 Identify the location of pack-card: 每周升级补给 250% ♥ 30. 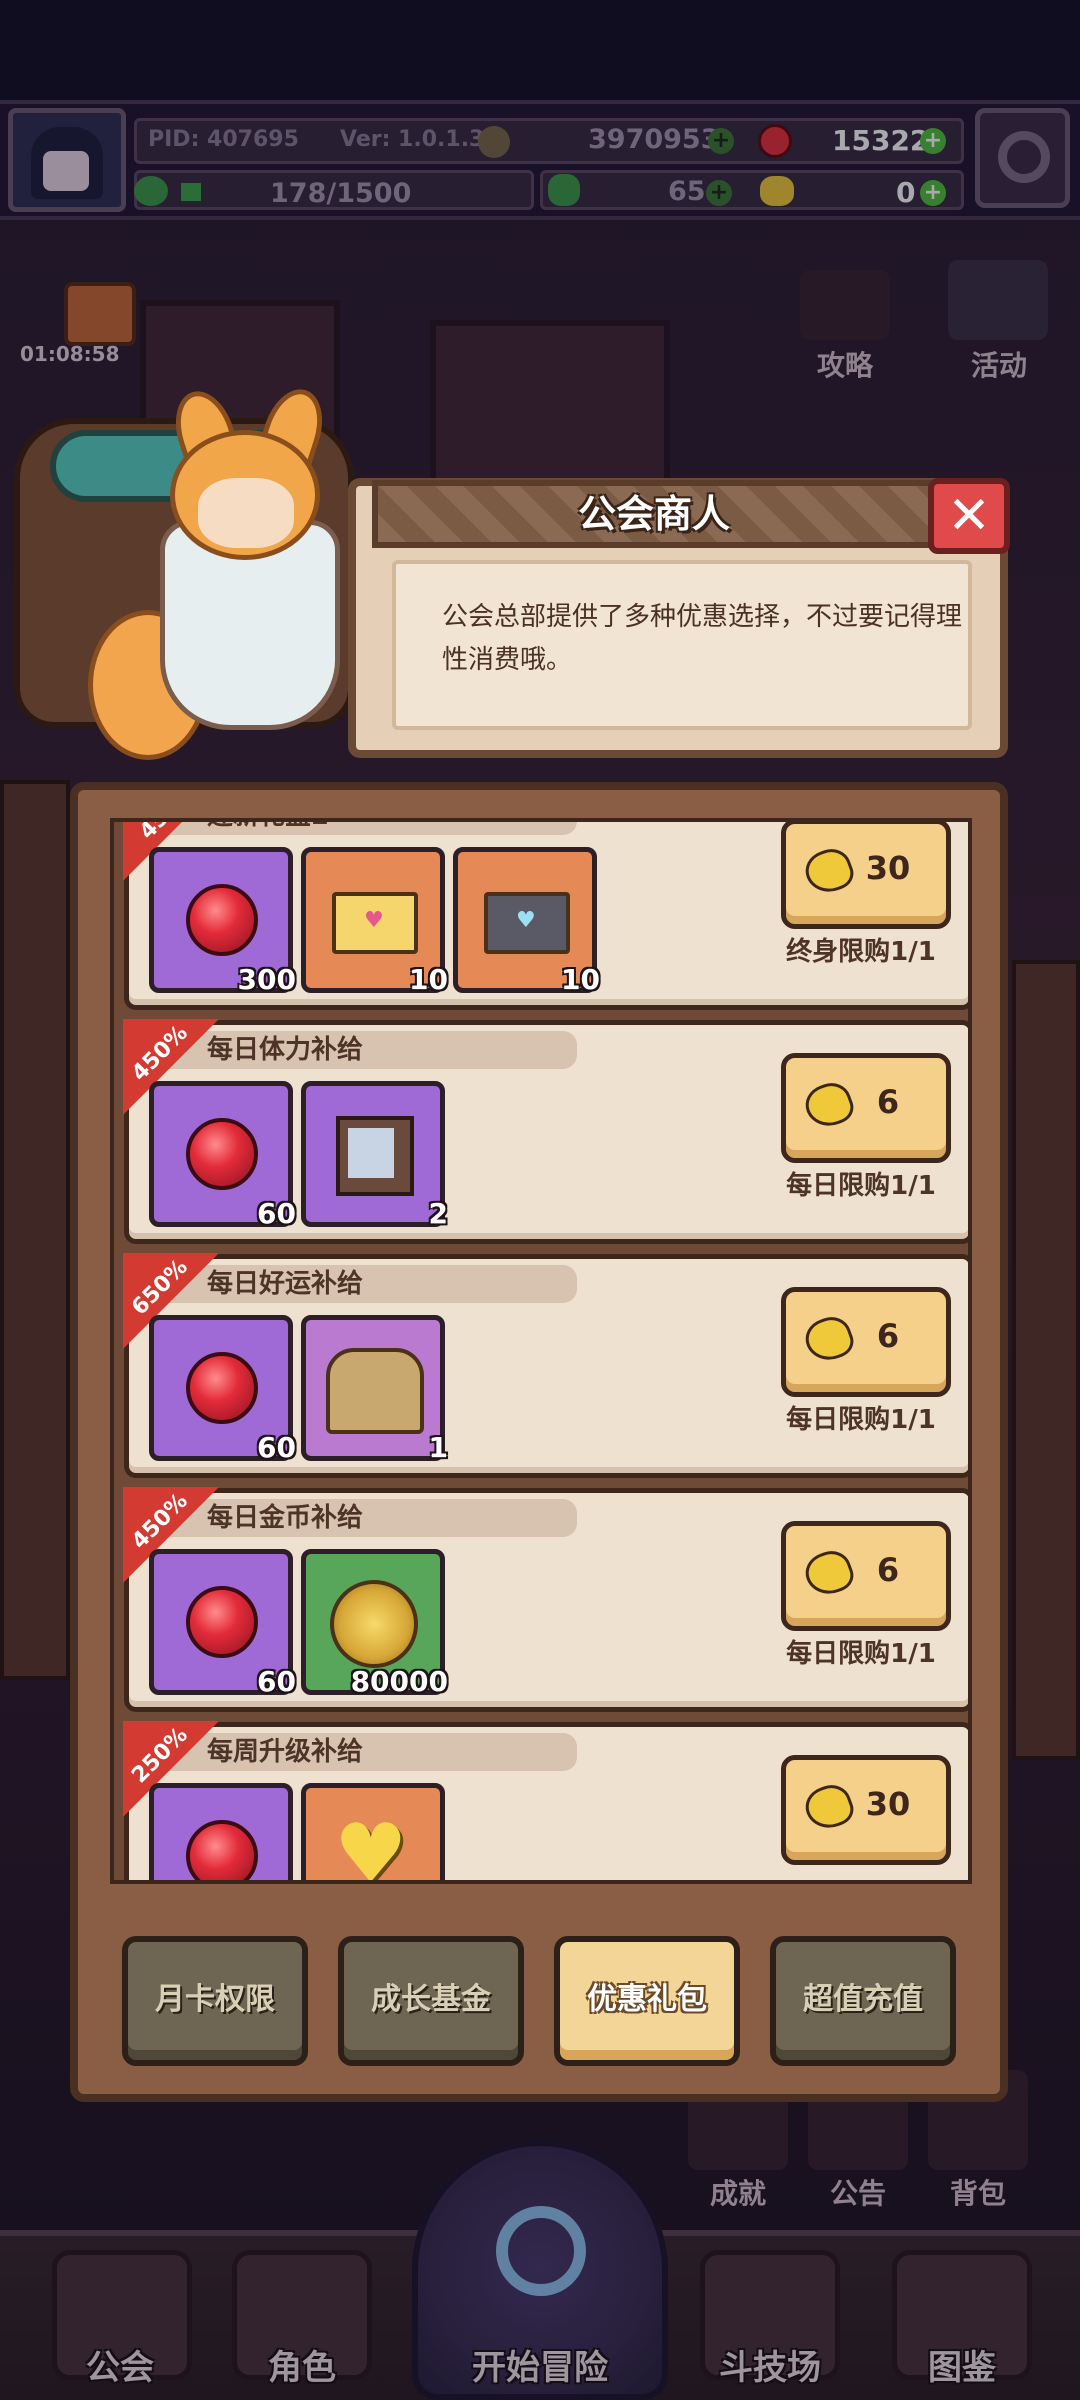
(545, 1802).